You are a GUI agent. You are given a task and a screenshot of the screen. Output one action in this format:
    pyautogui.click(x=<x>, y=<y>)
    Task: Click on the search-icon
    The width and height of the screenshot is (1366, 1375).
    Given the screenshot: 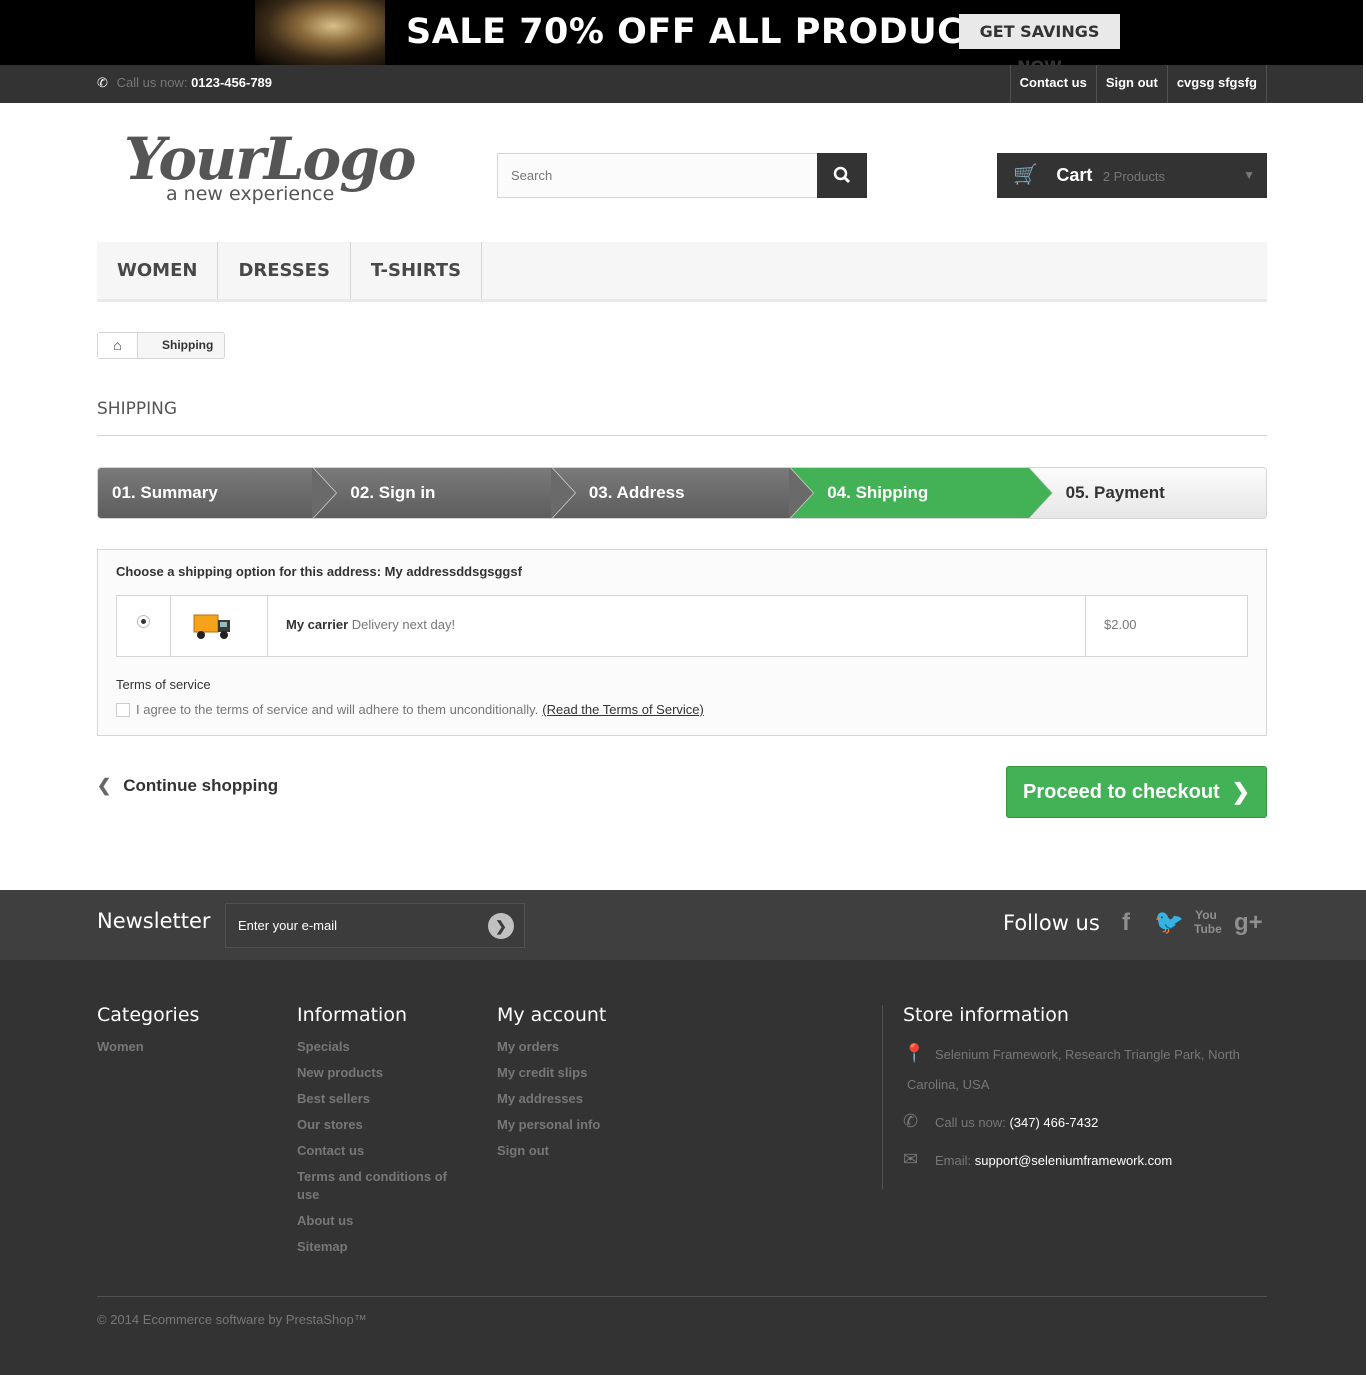 What is the action you would take?
    pyautogui.click(x=842, y=175)
    